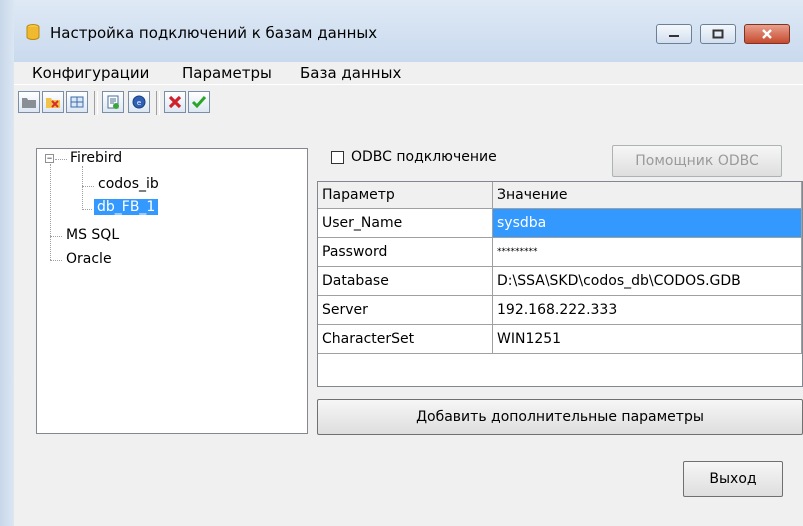  I want to click on close-icon, so click(767, 34).